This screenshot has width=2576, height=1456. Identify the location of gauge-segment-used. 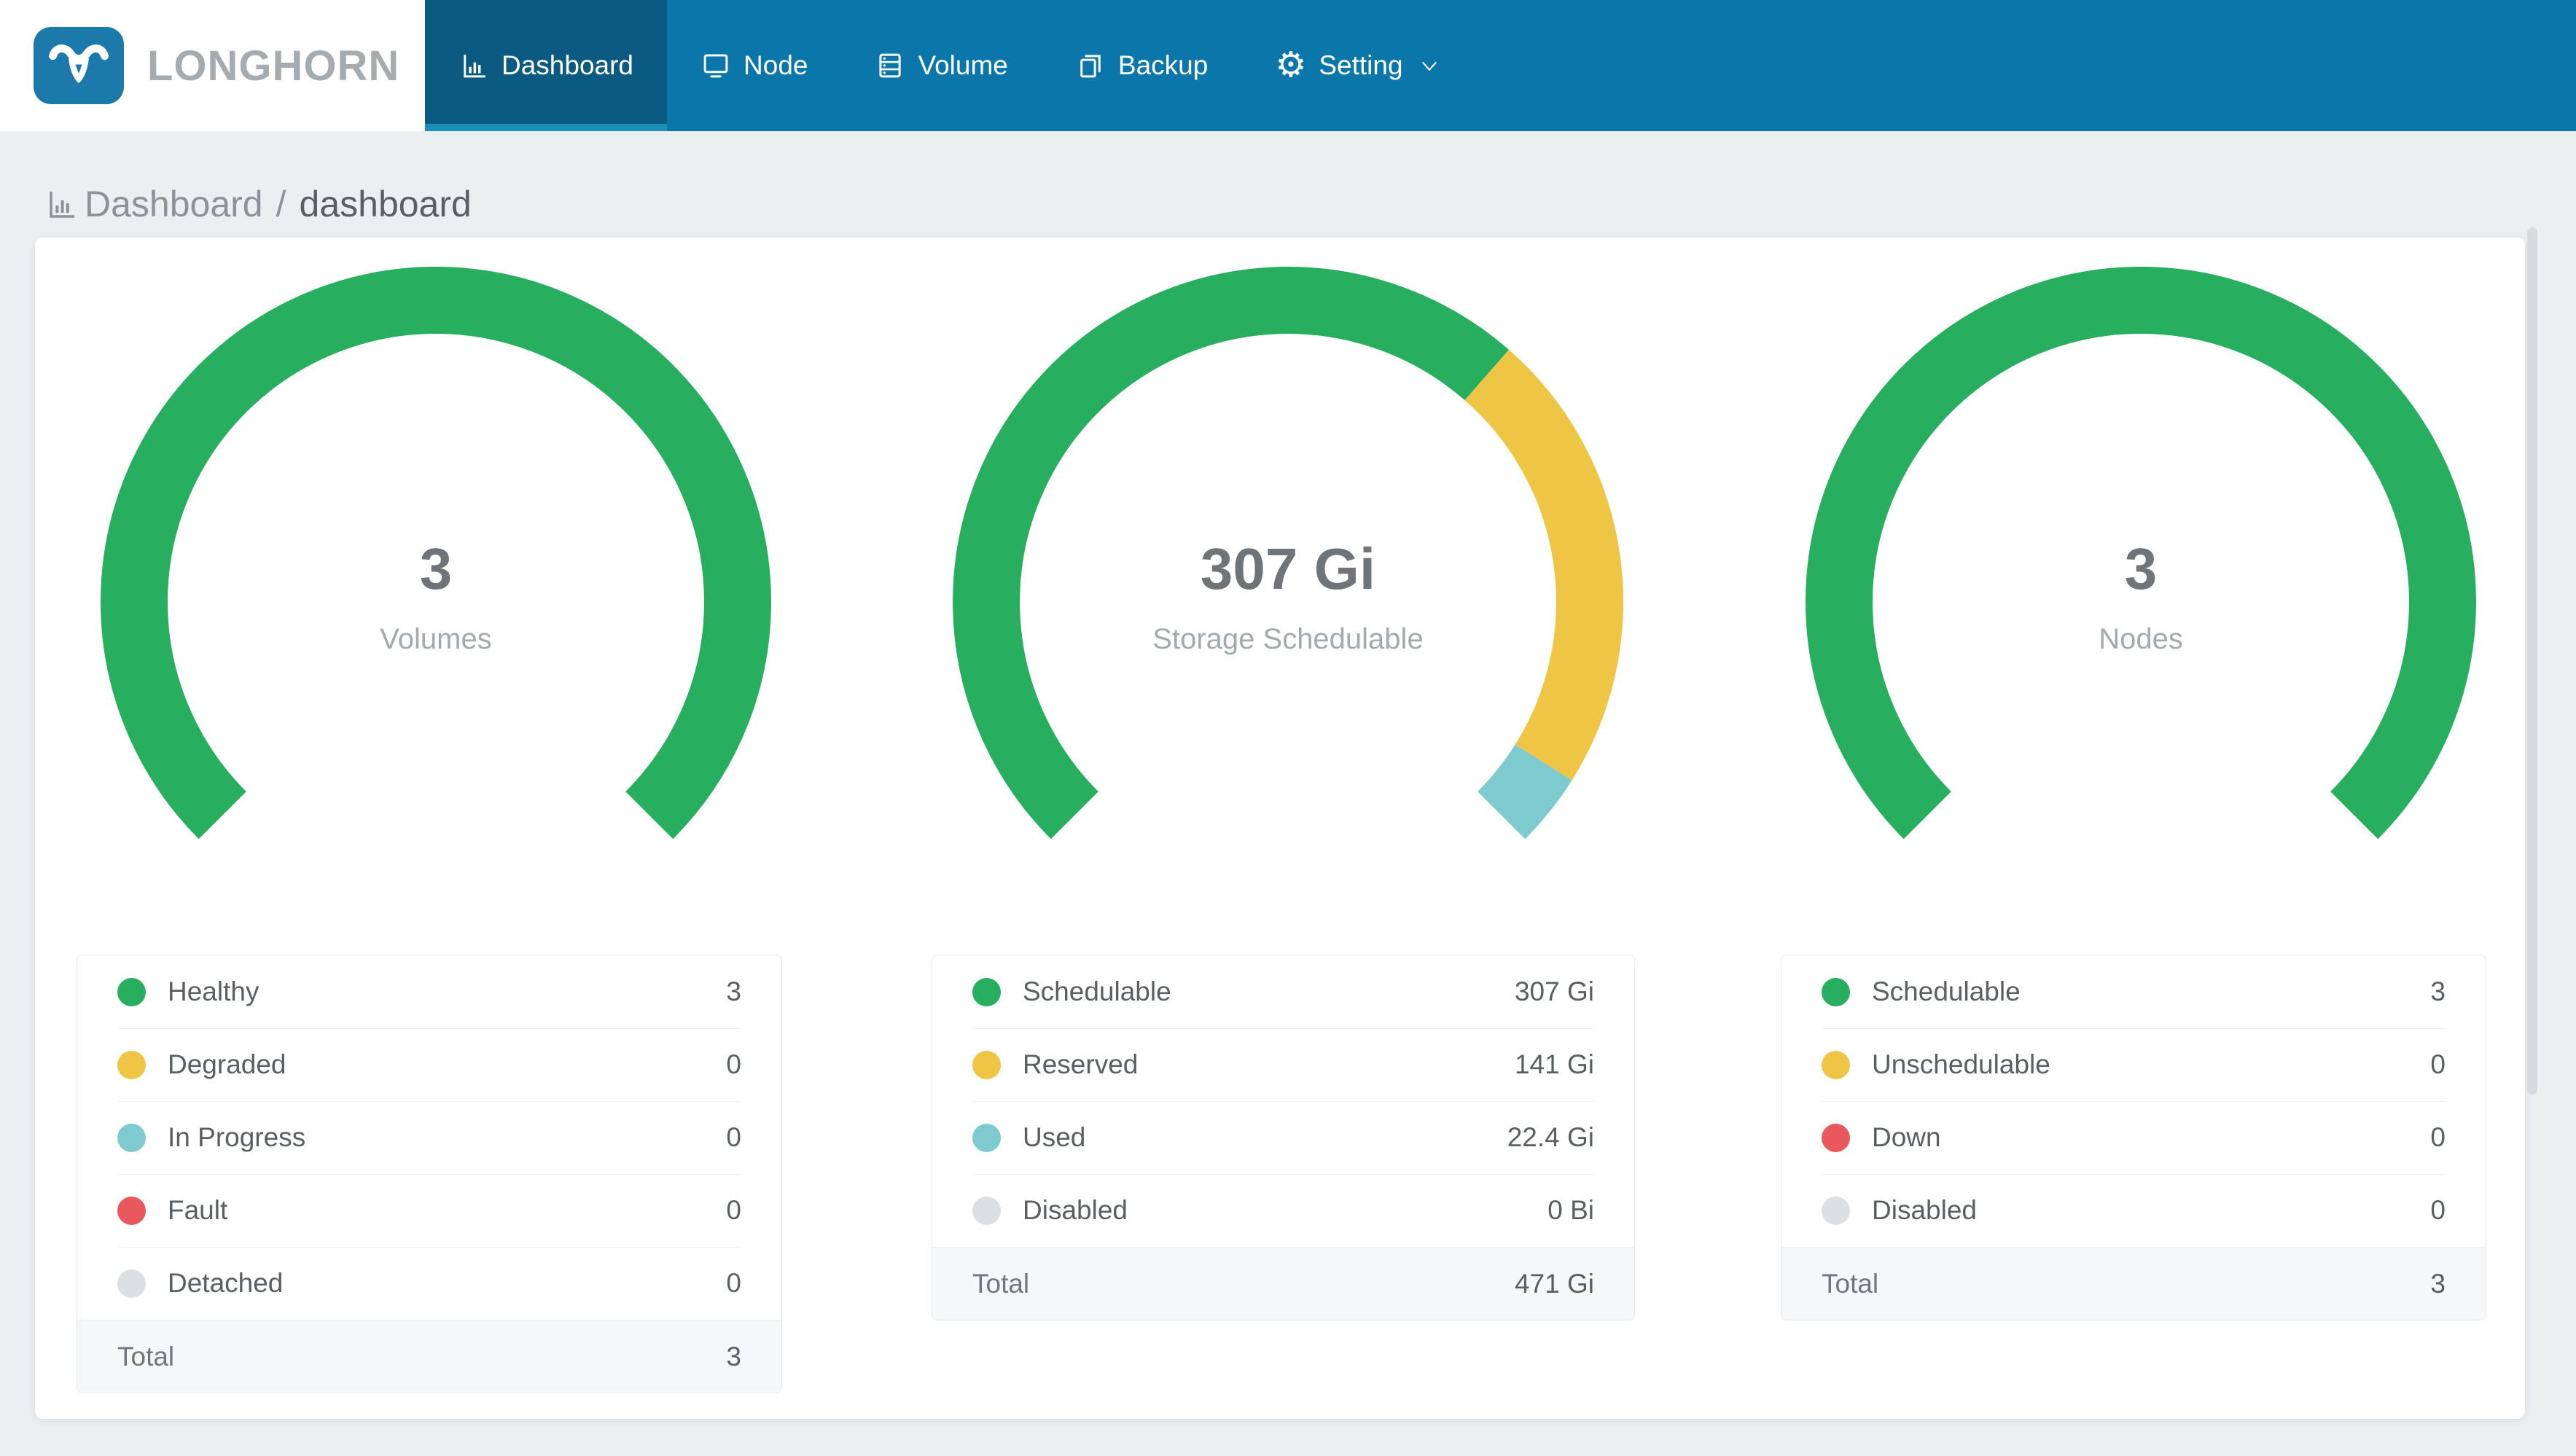
(1524, 791).